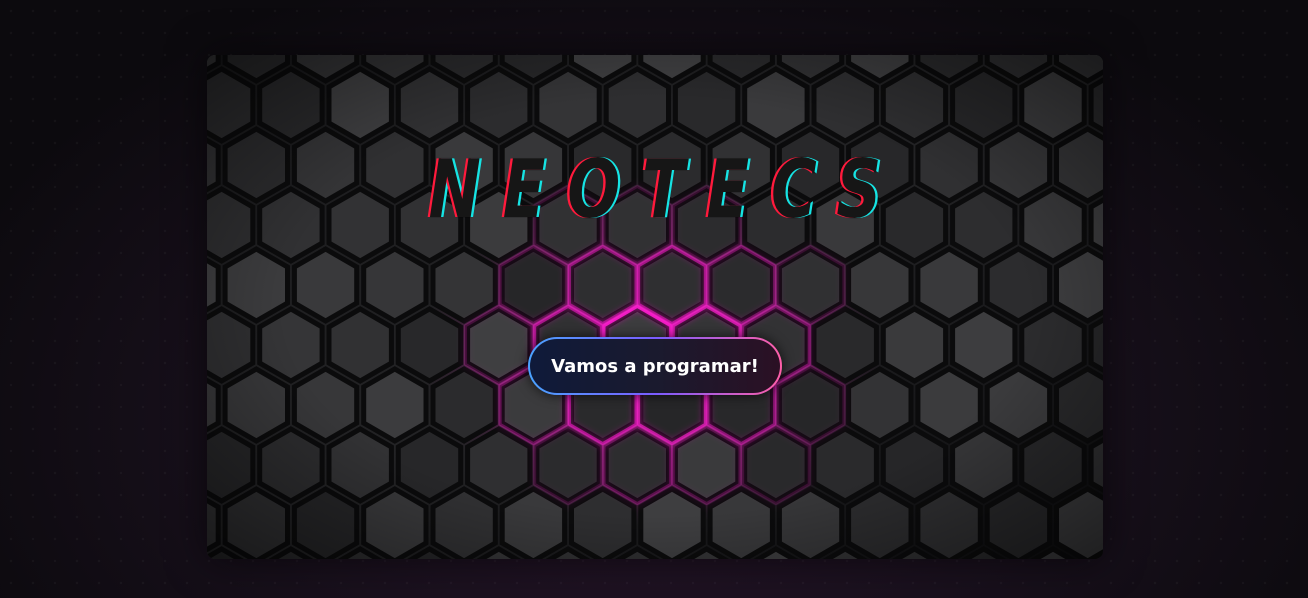  I want to click on start-programming-button: Vamos a programar!, so click(655, 366).